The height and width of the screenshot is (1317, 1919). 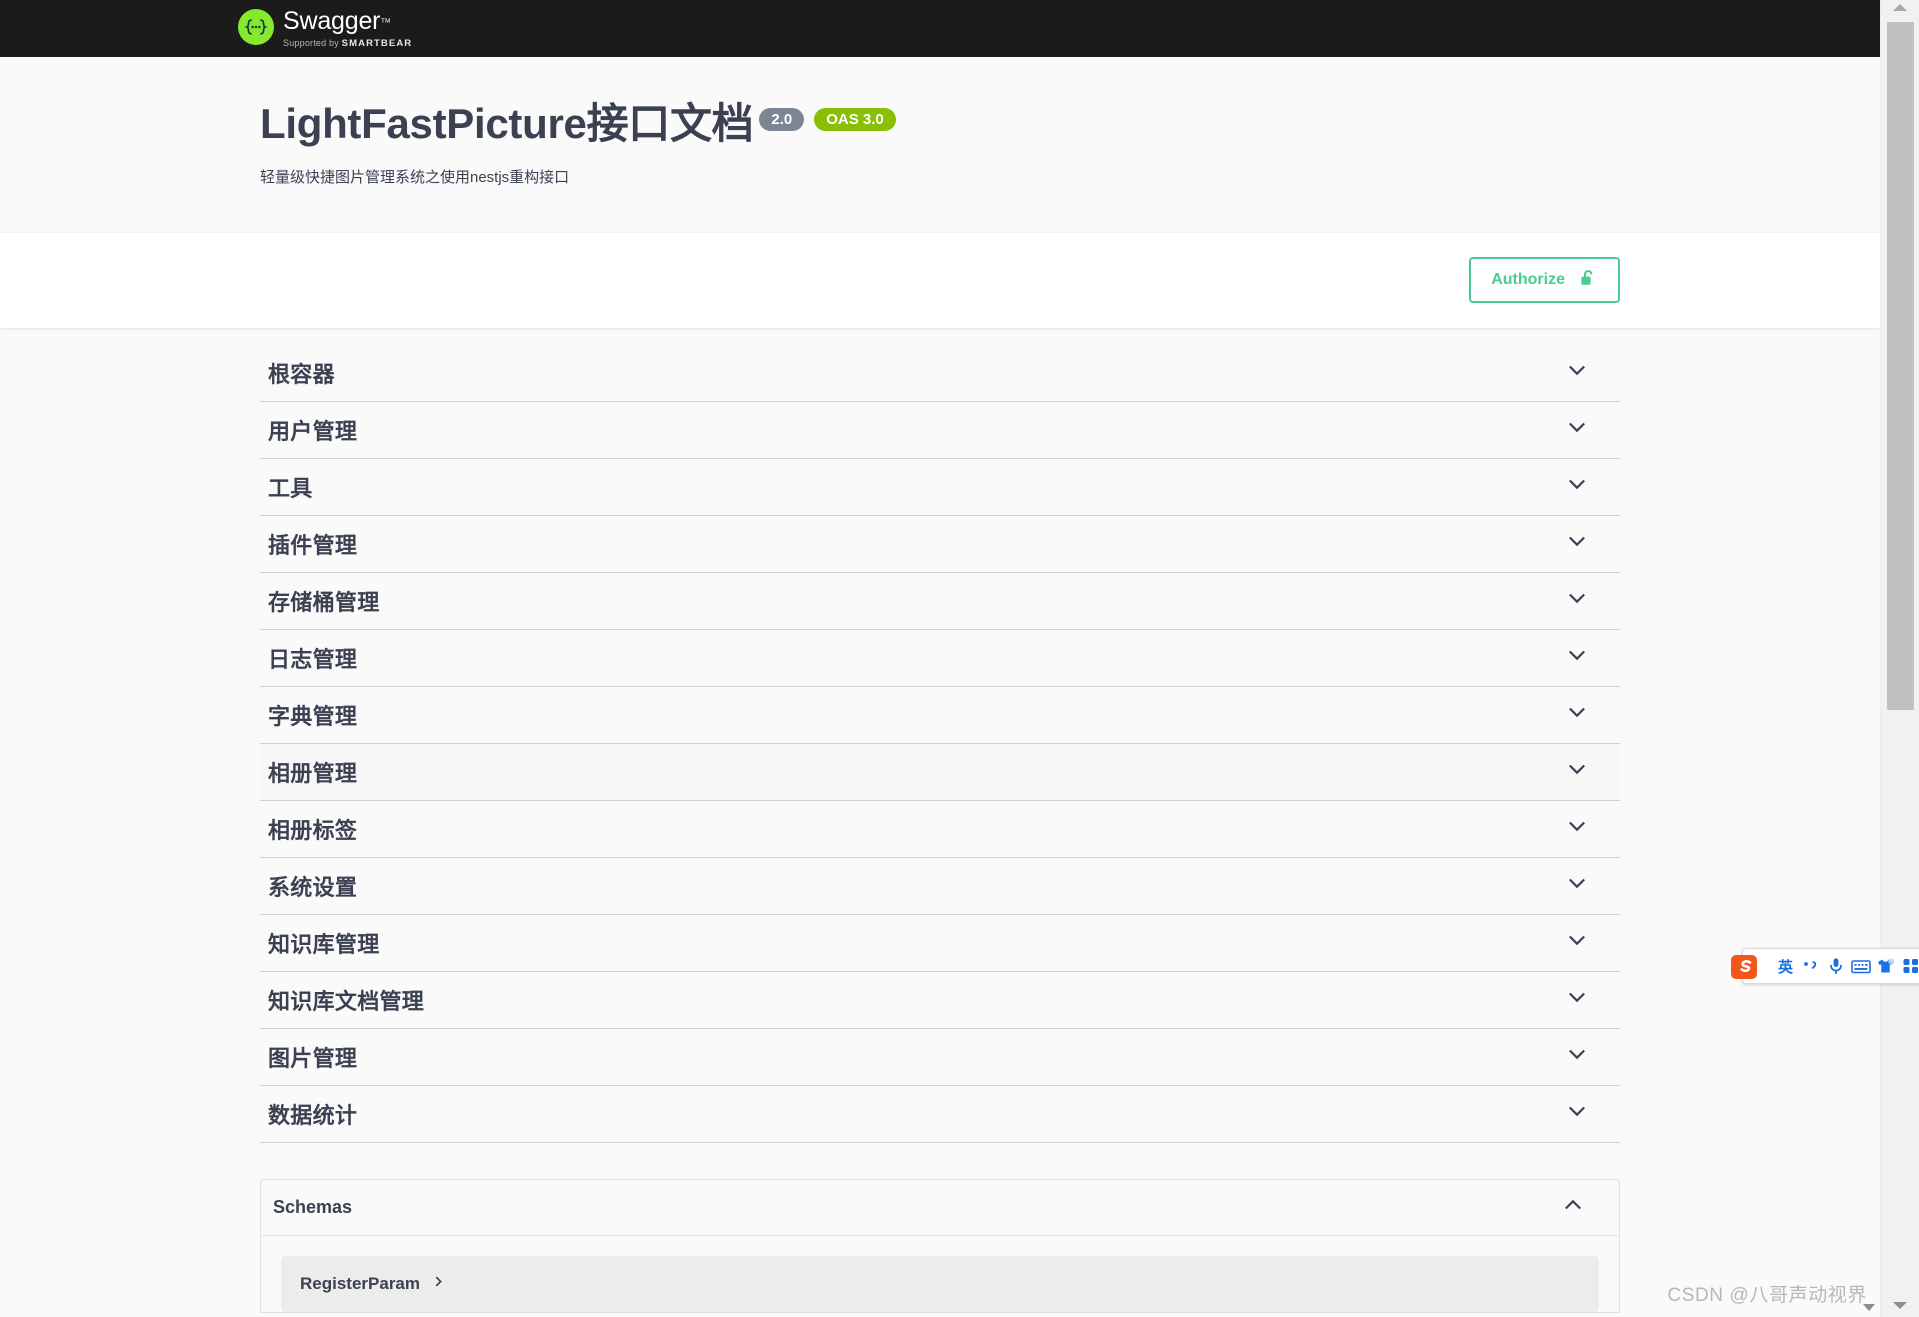 What do you see at coordinates (311, 43) in the screenshot?
I see `supported-by-label: Supported by` at bounding box center [311, 43].